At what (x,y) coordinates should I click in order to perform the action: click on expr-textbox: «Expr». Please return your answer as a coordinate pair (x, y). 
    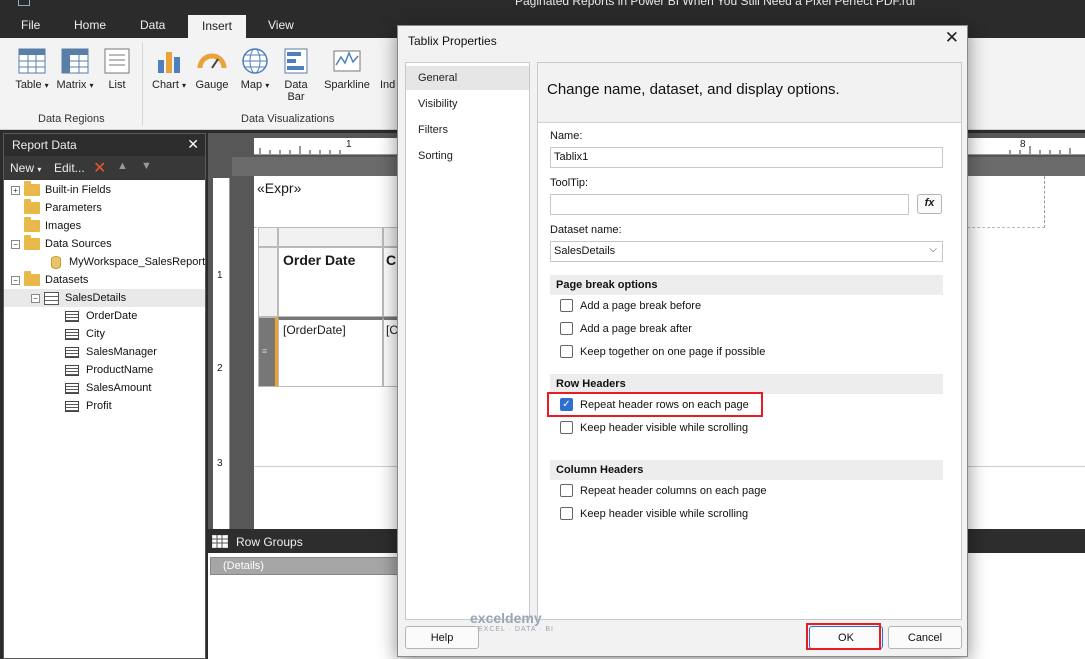
    Looking at the image, I should click on (279, 188).